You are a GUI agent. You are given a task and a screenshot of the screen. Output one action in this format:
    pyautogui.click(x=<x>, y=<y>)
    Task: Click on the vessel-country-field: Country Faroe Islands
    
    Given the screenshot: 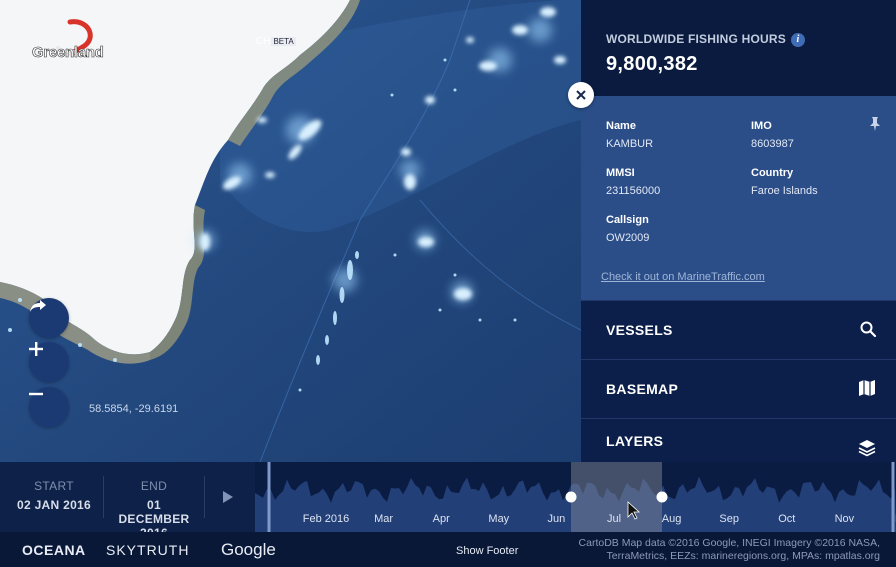 What is the action you would take?
    pyautogui.click(x=784, y=182)
    